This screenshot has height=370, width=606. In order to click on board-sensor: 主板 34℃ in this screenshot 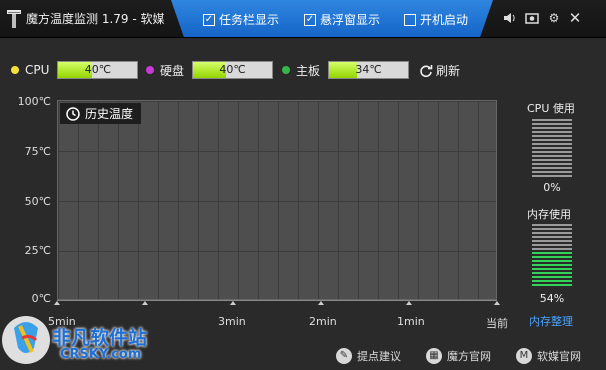, I will do `click(346, 70)`.